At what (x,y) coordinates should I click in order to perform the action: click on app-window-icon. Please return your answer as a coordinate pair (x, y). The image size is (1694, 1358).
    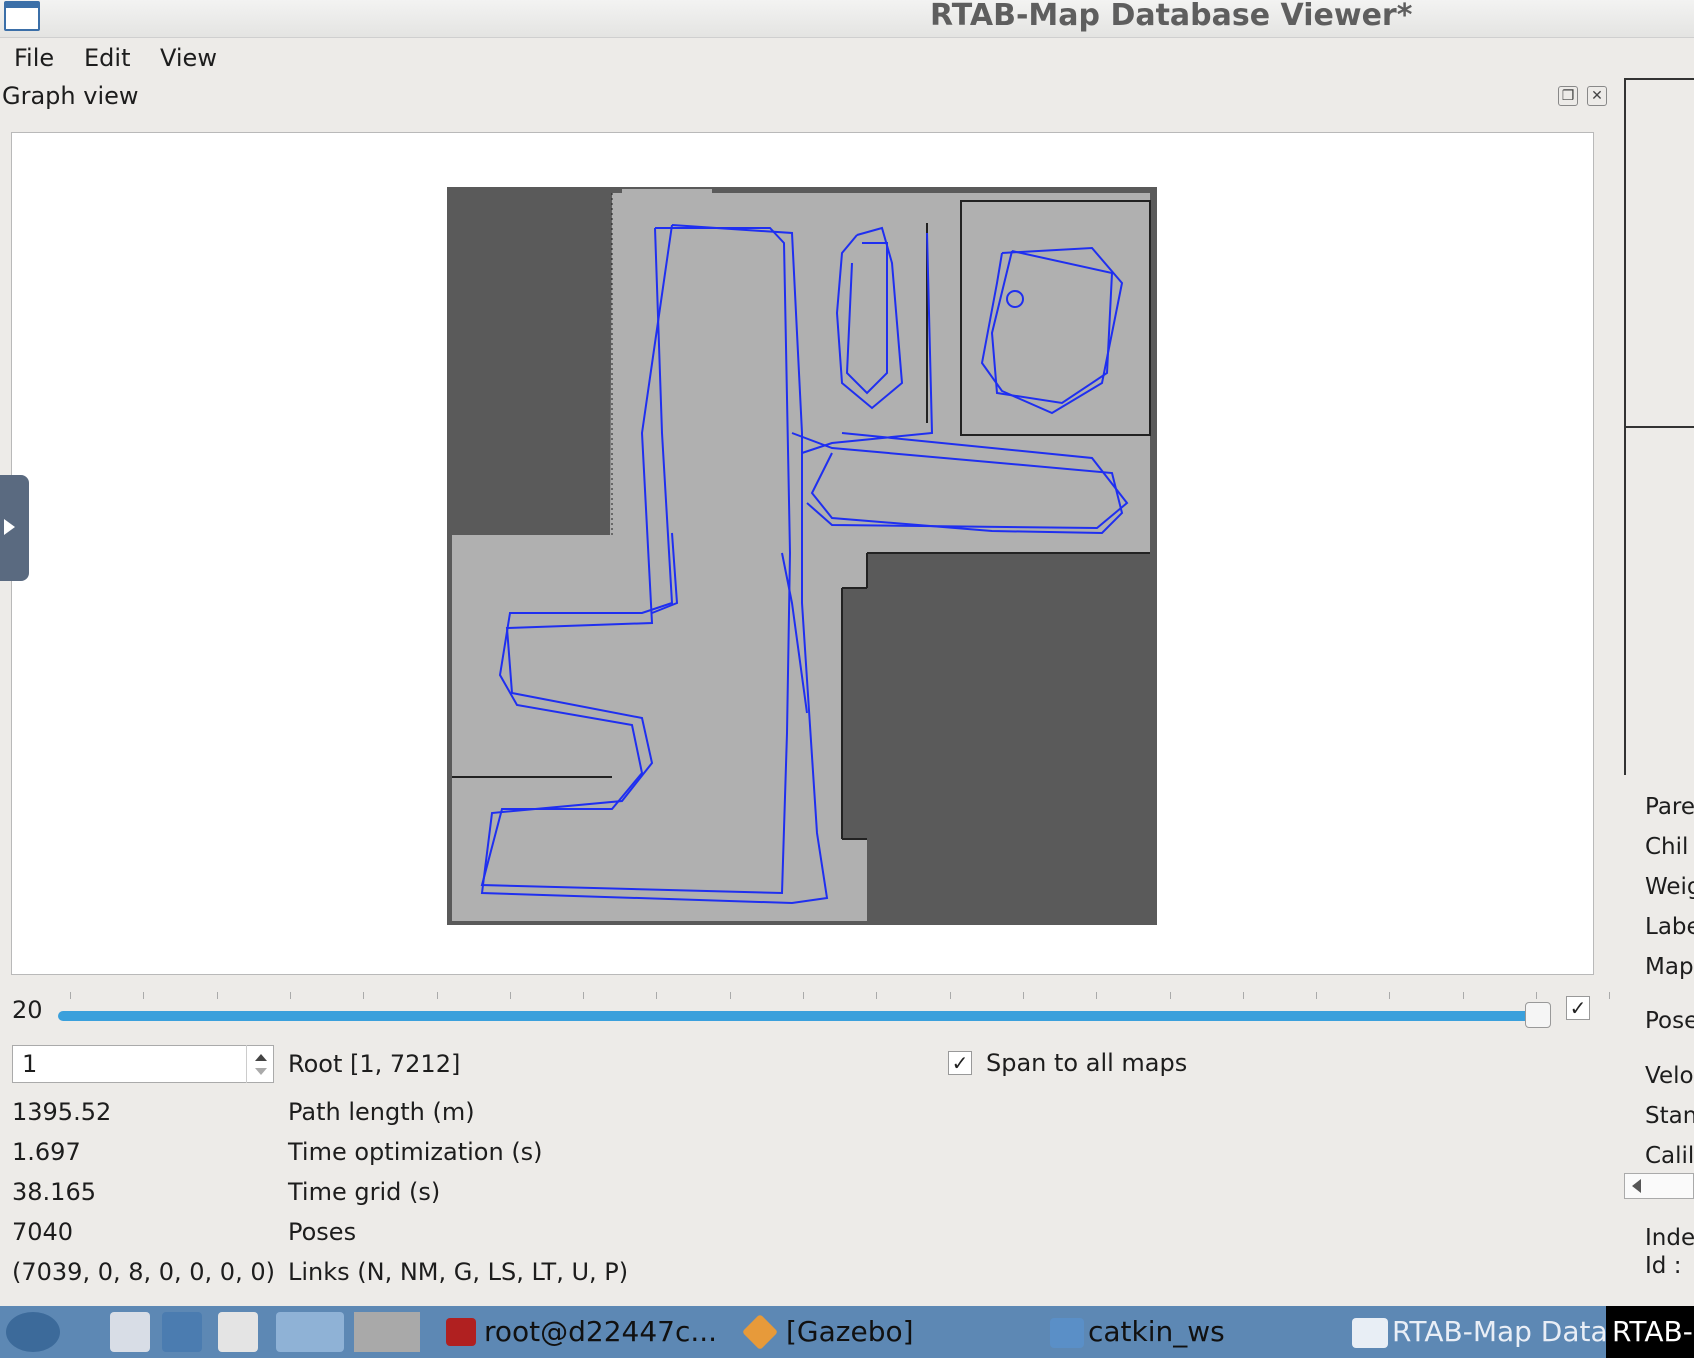
    Looking at the image, I should click on (1370, 1333).